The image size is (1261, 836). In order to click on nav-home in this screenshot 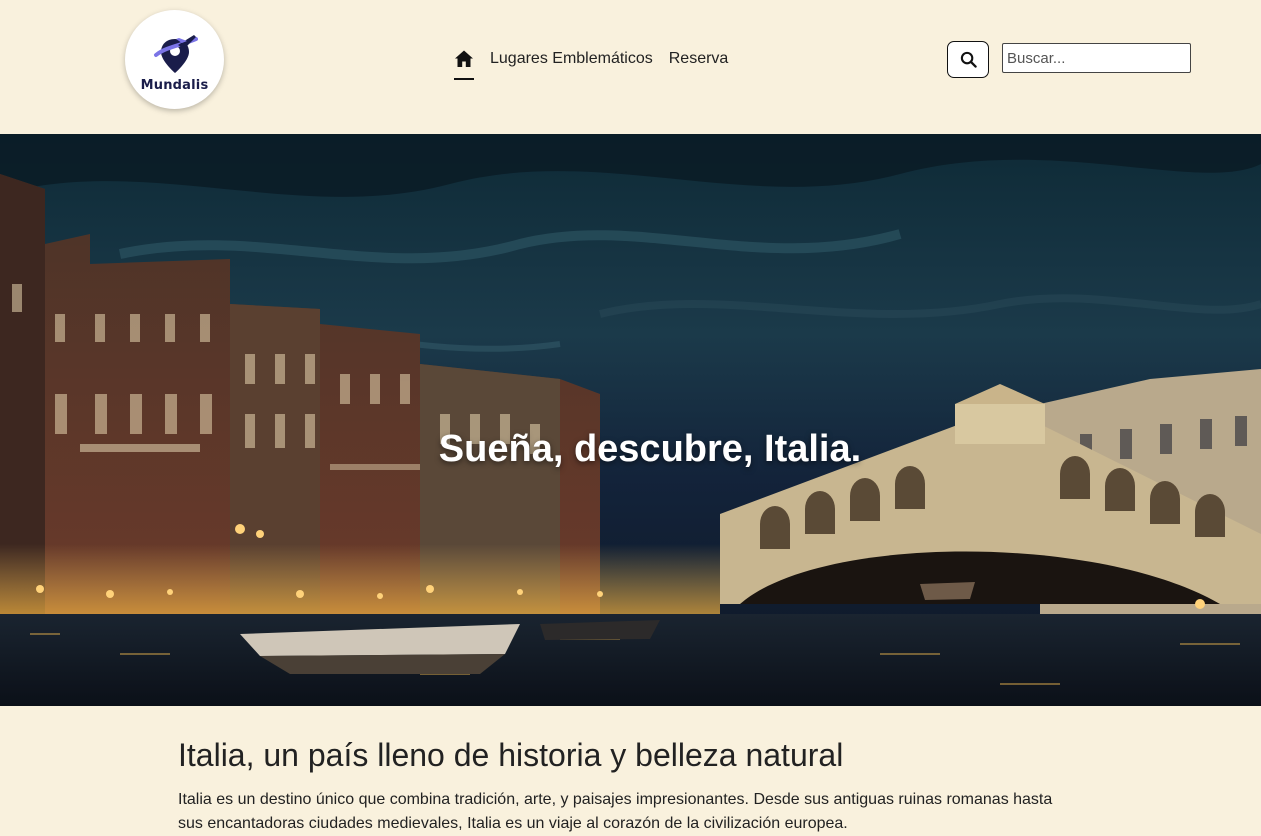, I will do `click(464, 64)`.